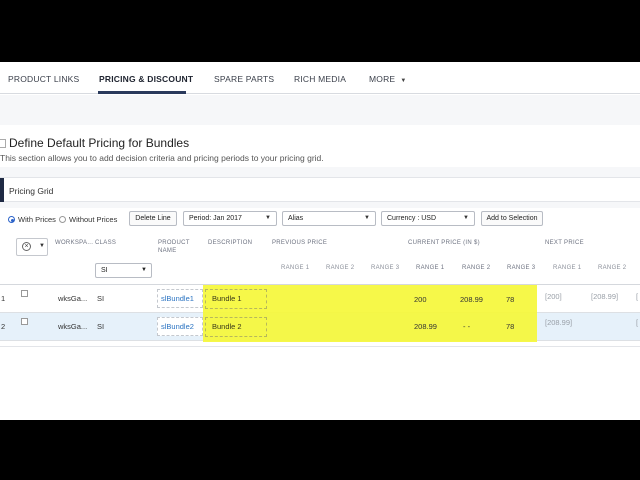 This screenshot has height=480, width=640. I want to click on period-select: Period: Jan 2017 ▼, so click(230, 218).